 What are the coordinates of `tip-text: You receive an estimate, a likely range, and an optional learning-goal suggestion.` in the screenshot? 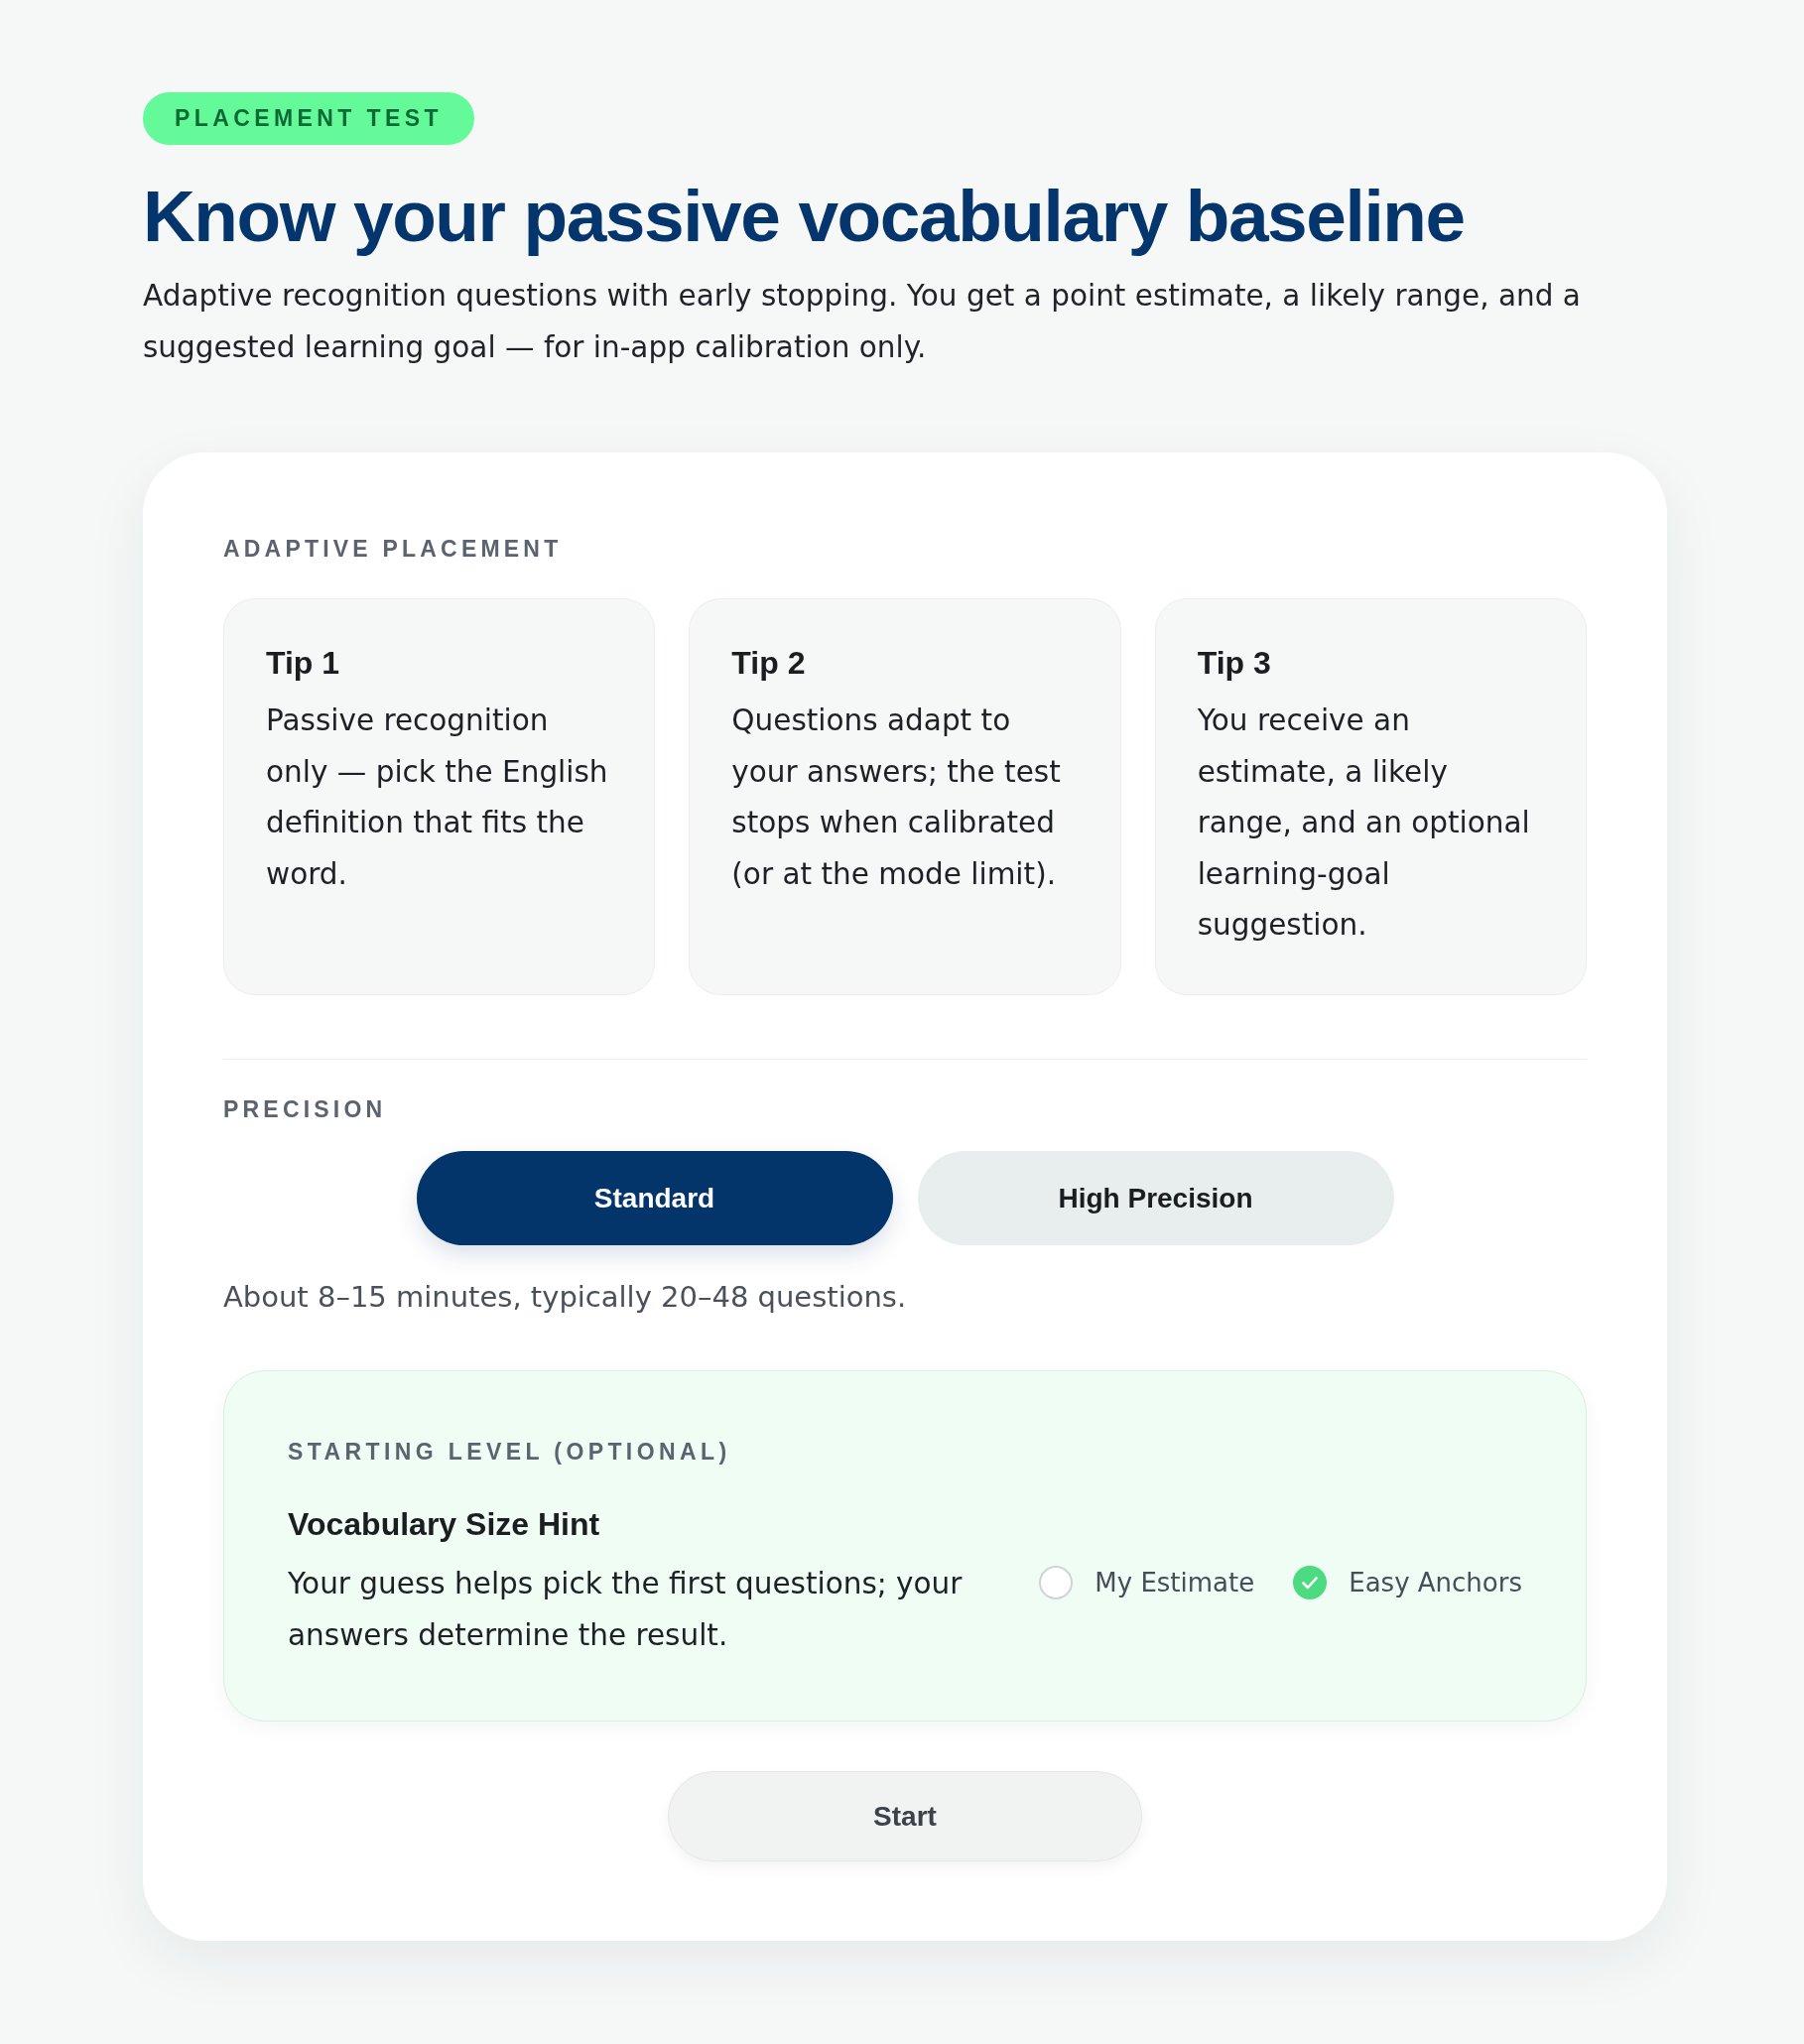 It's located at (1364, 824).